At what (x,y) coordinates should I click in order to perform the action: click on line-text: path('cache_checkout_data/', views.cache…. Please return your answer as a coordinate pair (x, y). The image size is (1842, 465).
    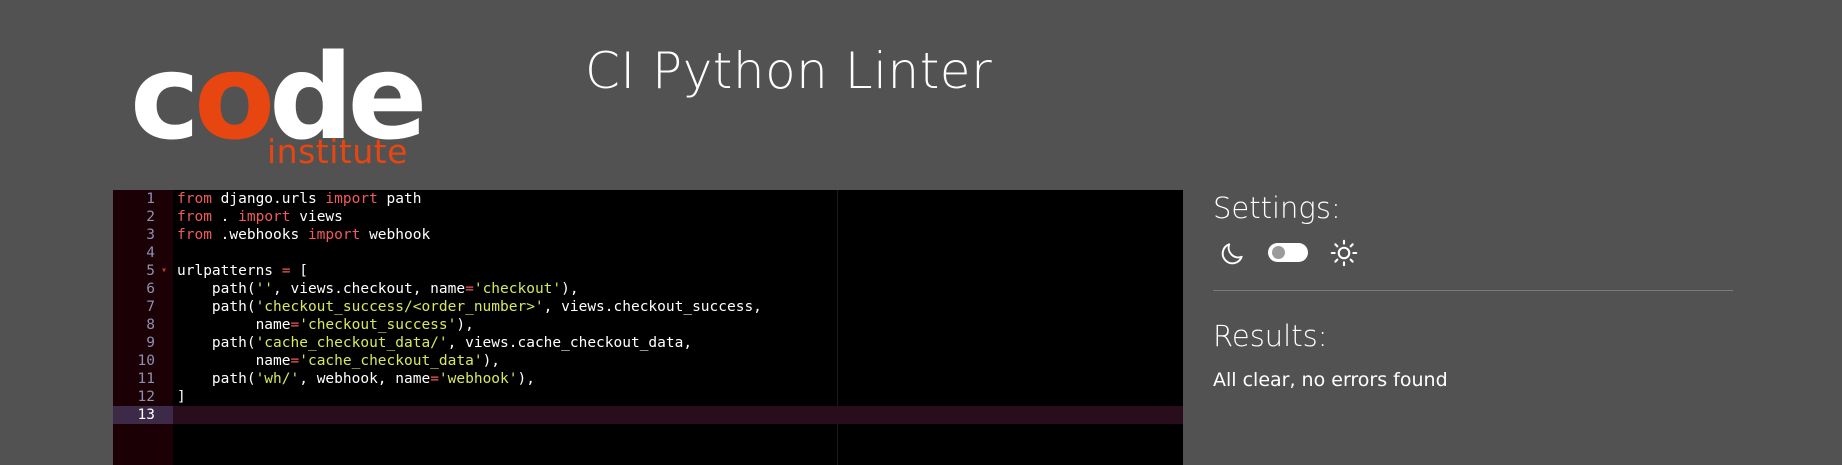
    Looking at the image, I should click on (434, 343).